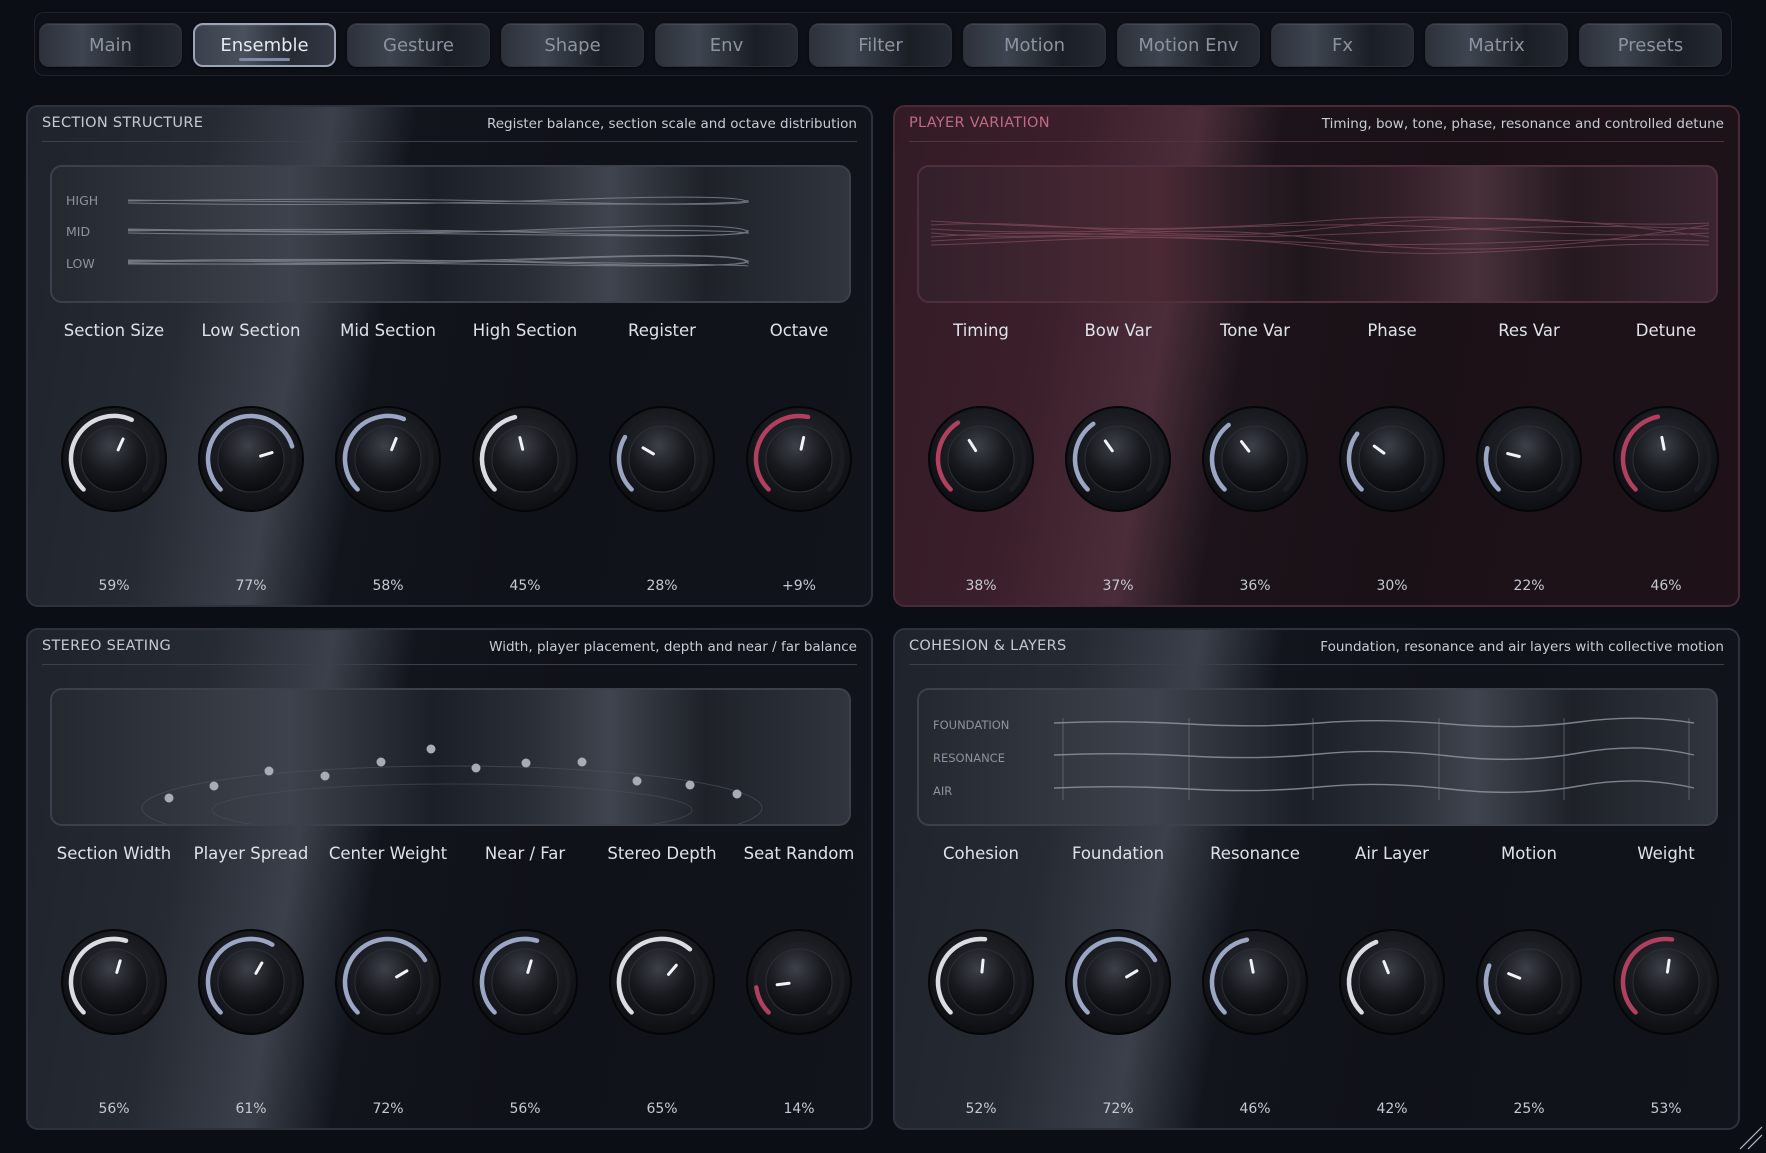 Image resolution: width=1766 pixels, height=1153 pixels. Describe the element at coordinates (525, 330) in the screenshot. I see `knob-label: High Section` at that location.